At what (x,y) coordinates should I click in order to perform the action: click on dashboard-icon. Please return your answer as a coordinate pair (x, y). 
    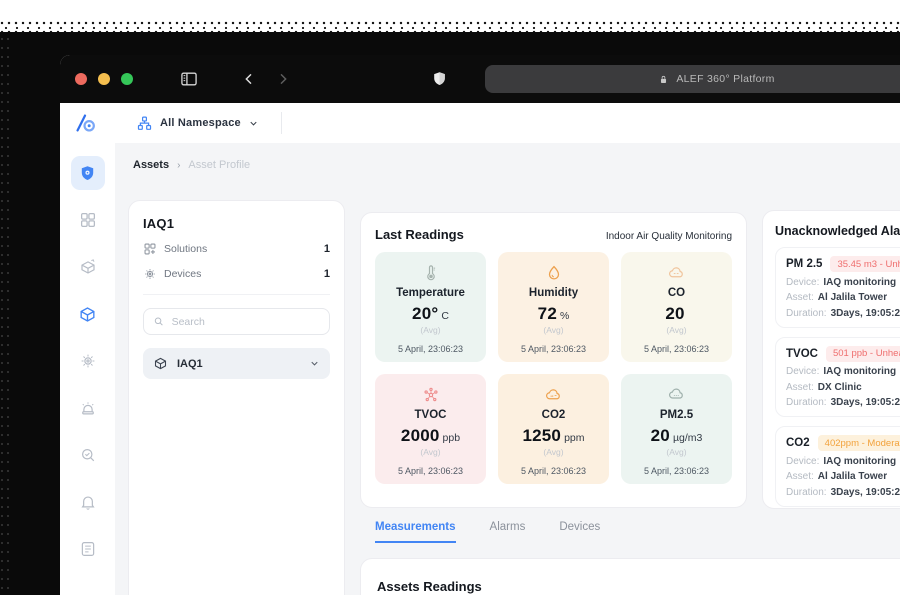
    Looking at the image, I should click on (87, 220).